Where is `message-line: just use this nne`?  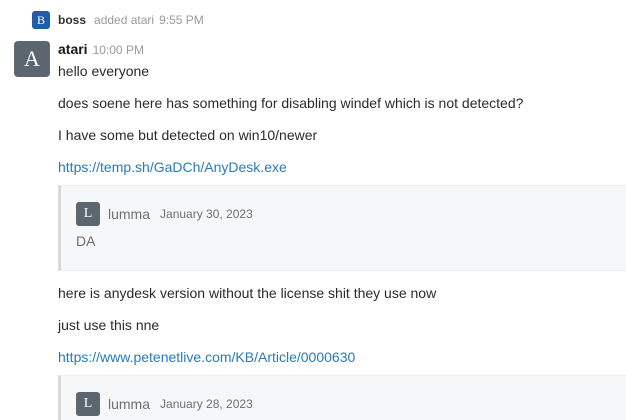 message-line: just use this nne is located at coordinates (109, 325).